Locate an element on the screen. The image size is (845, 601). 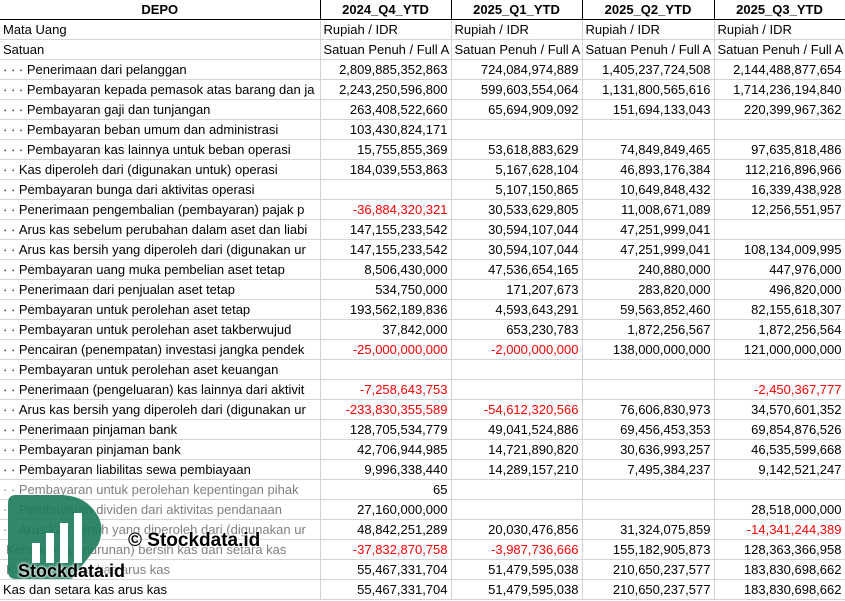
table-cell-value: 5,107,150,865 is located at coordinates (517, 189).